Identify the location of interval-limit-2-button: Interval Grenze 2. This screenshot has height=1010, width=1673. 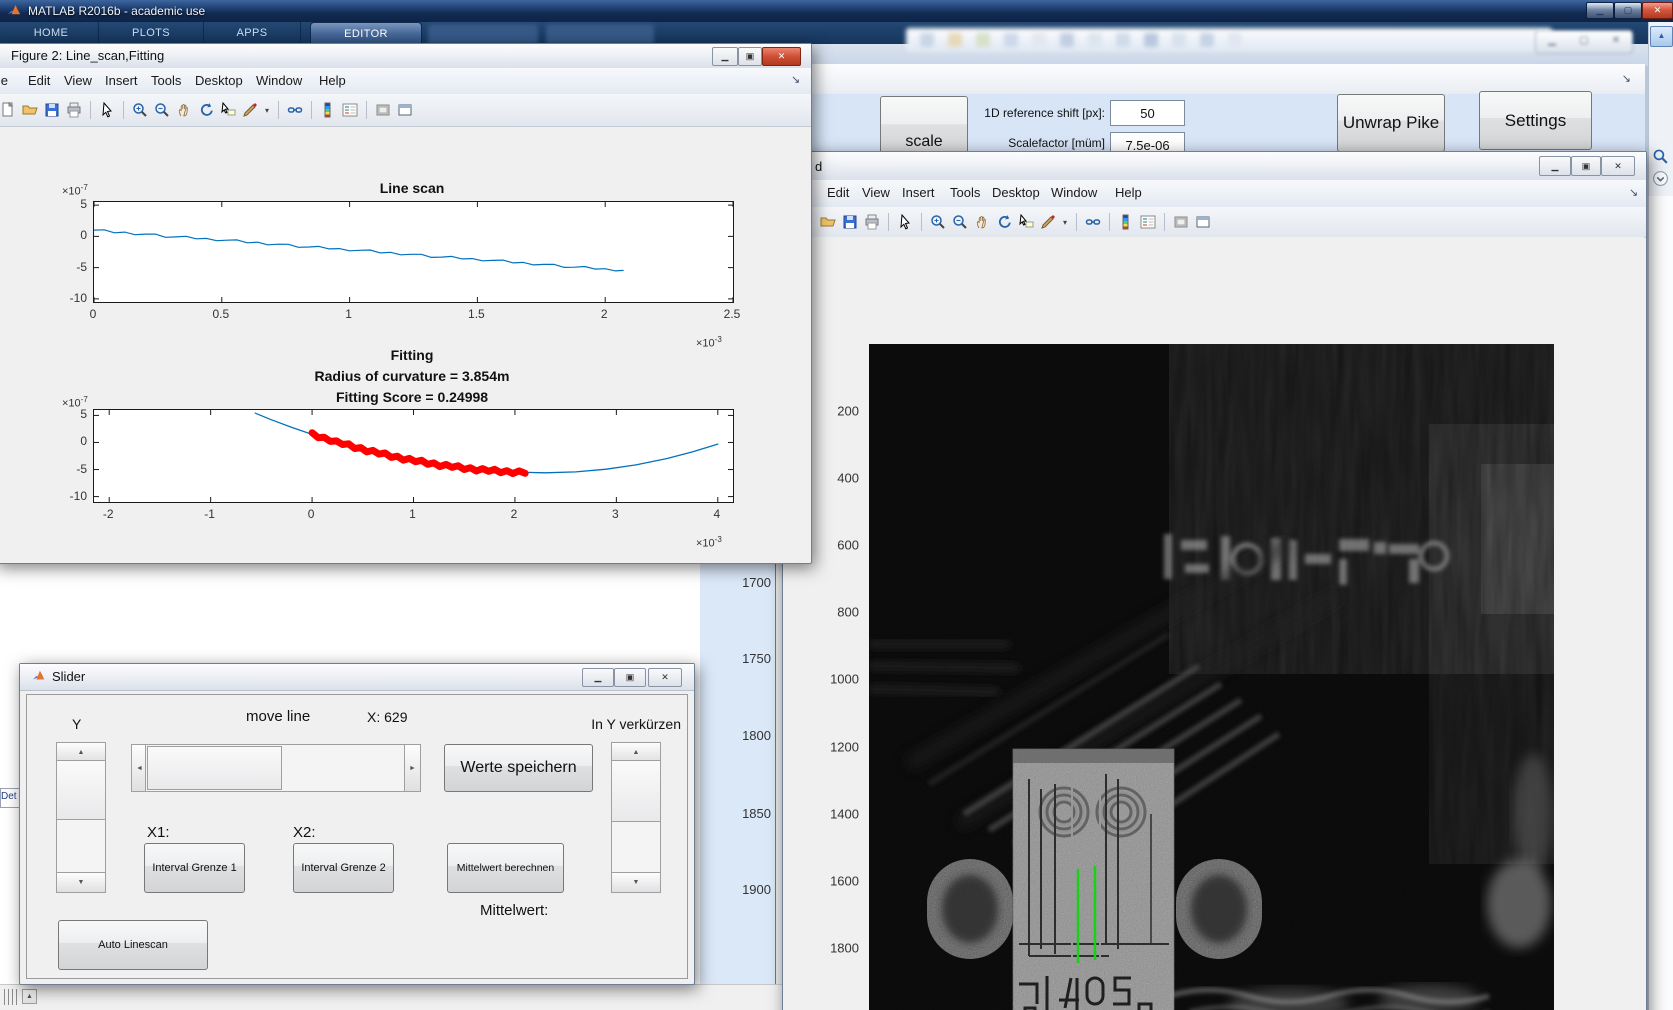
(343, 868).